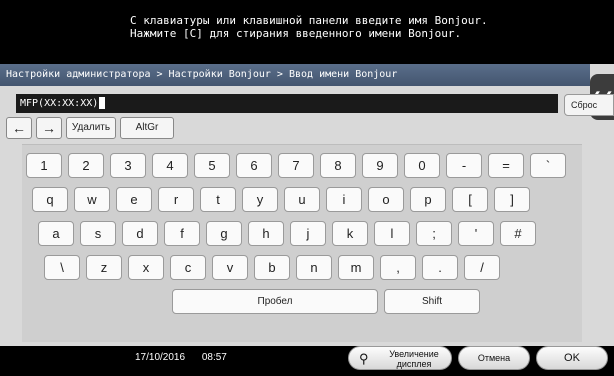 The image size is (614, 376). I want to click on key-2-5: t, so click(218, 199).